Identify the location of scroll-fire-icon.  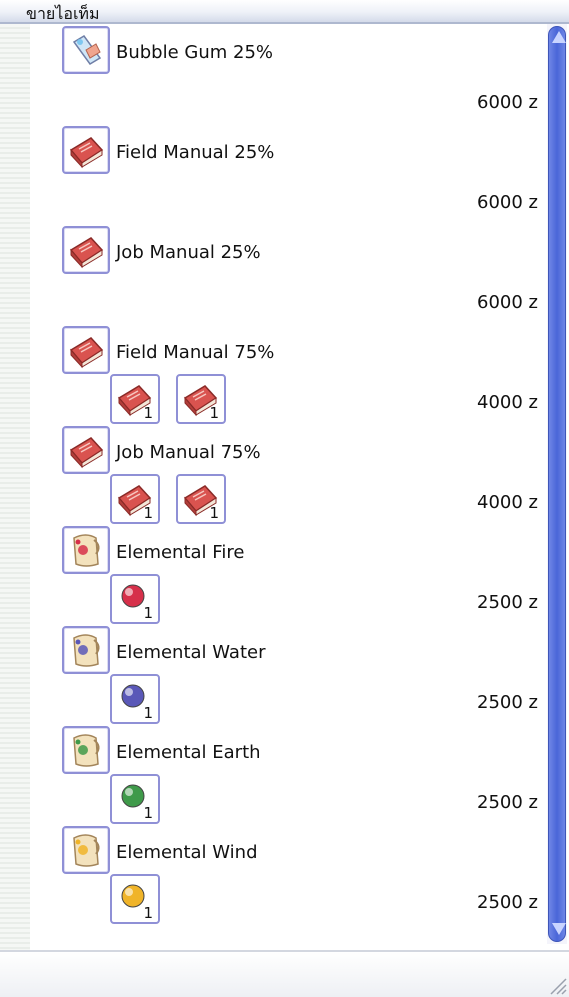
(86, 550).